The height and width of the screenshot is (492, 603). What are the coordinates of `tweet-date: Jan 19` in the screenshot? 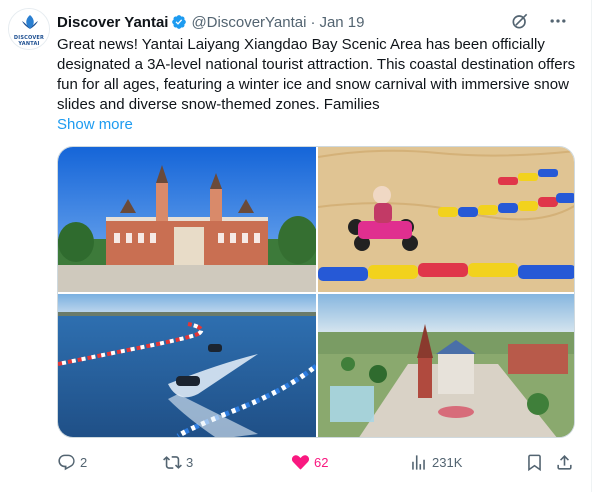 It's located at (341, 22).